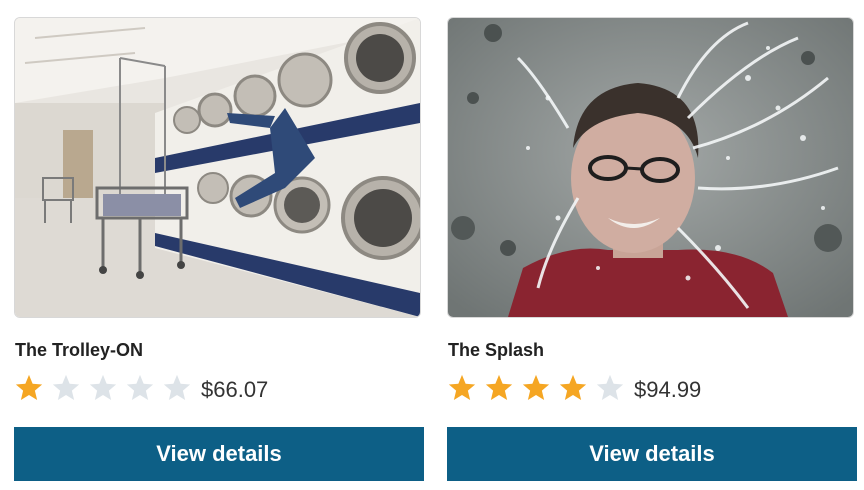 The height and width of the screenshot is (490, 864). What do you see at coordinates (79, 350) in the screenshot?
I see `product-title: The Trolley-ON` at bounding box center [79, 350].